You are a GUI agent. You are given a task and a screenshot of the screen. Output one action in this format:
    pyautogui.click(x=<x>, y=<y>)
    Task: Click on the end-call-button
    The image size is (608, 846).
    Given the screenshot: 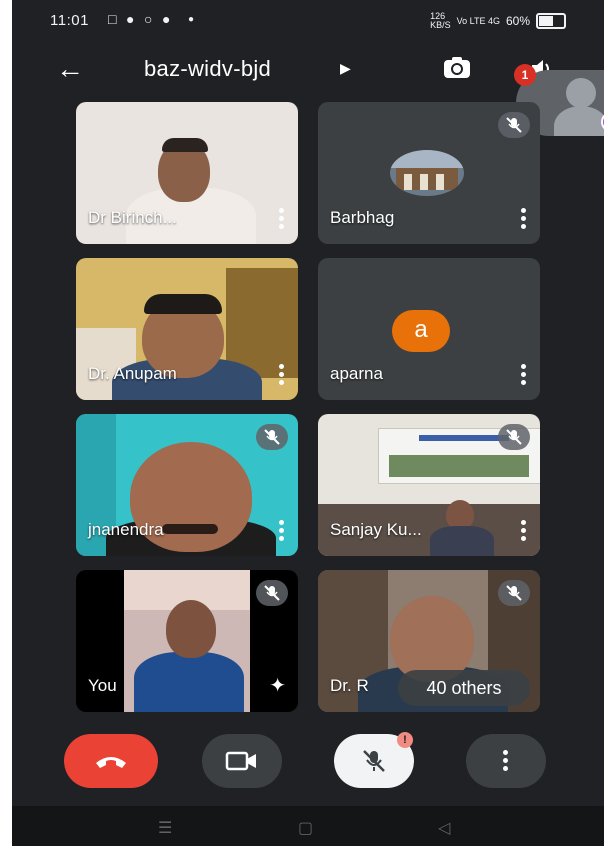 What is the action you would take?
    pyautogui.click(x=111, y=761)
    